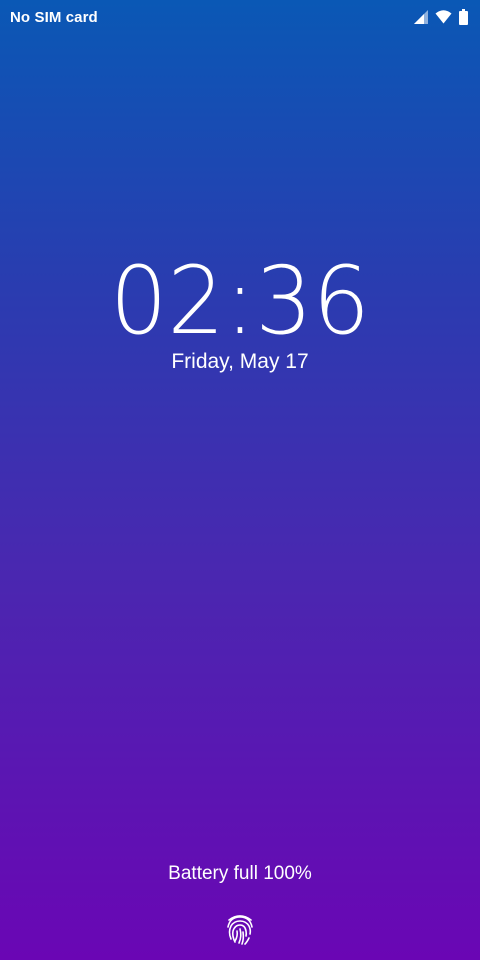 This screenshot has height=960, width=480. I want to click on status-bar: No SIM card, so click(240, 17).